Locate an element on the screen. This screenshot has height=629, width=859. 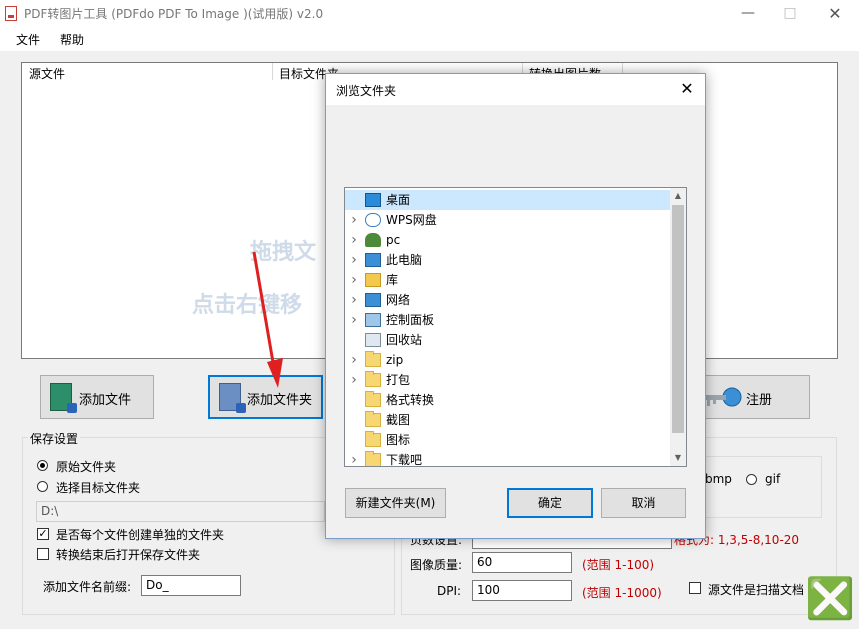
label-create-folder: 是否每个文件创建单独的文件夹 is located at coordinates (140, 535).